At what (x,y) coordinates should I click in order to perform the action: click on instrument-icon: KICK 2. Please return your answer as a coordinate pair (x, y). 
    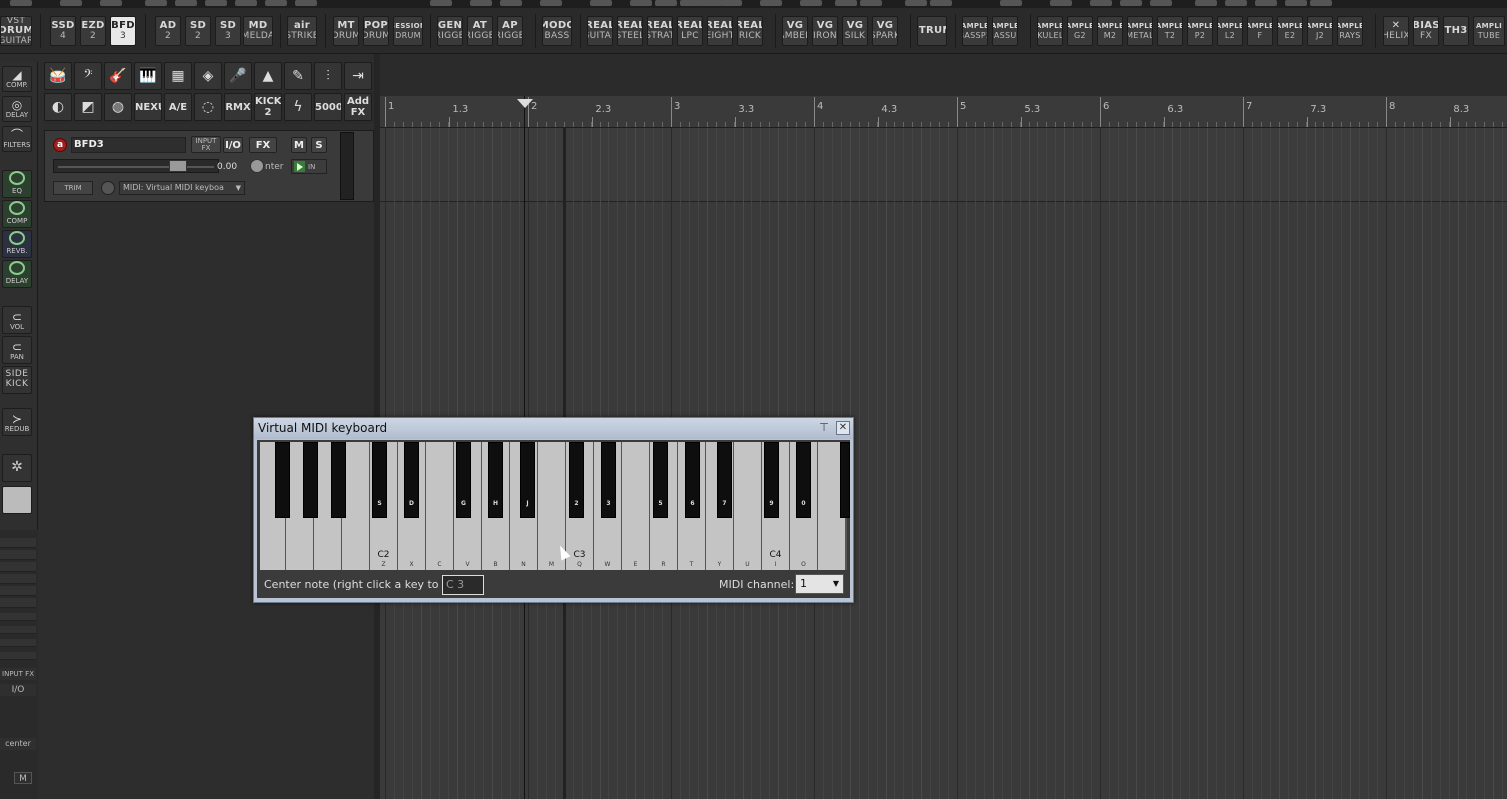
    Looking at the image, I should click on (268, 107).